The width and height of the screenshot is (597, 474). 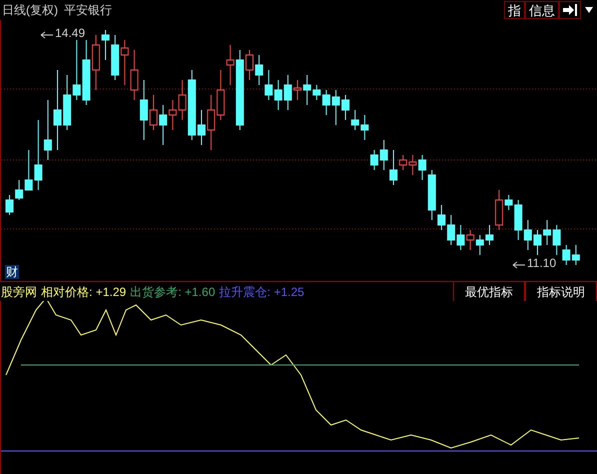 What do you see at coordinates (541, 263) in the screenshot?
I see `low-price-label: 11.10` at bounding box center [541, 263].